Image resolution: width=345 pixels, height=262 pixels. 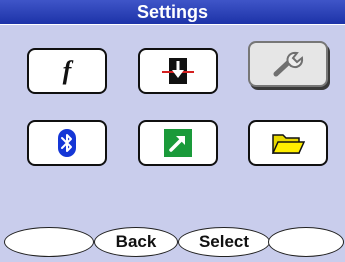 What do you see at coordinates (172, 12) in the screenshot?
I see `page-title: Settings` at bounding box center [172, 12].